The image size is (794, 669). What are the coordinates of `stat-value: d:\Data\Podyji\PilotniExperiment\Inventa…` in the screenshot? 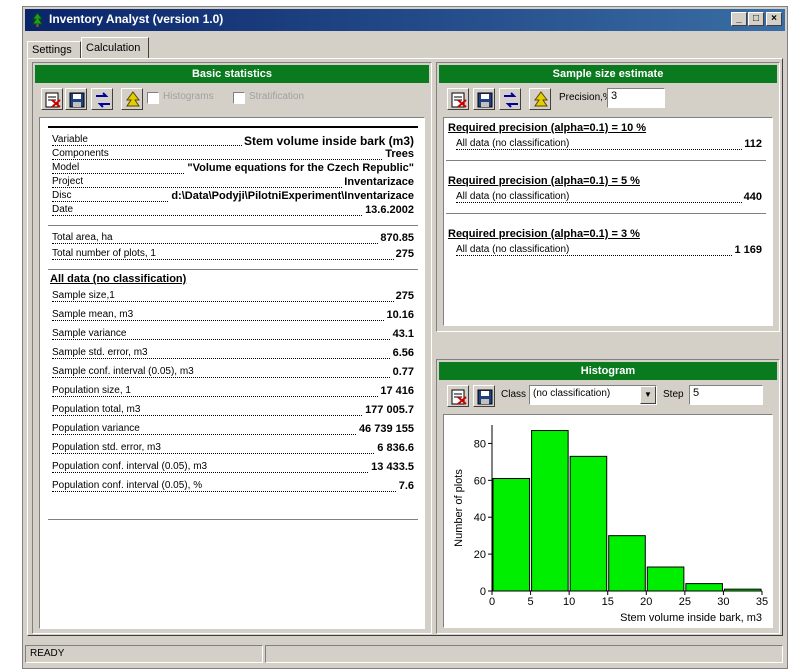 It's located at (291, 196).